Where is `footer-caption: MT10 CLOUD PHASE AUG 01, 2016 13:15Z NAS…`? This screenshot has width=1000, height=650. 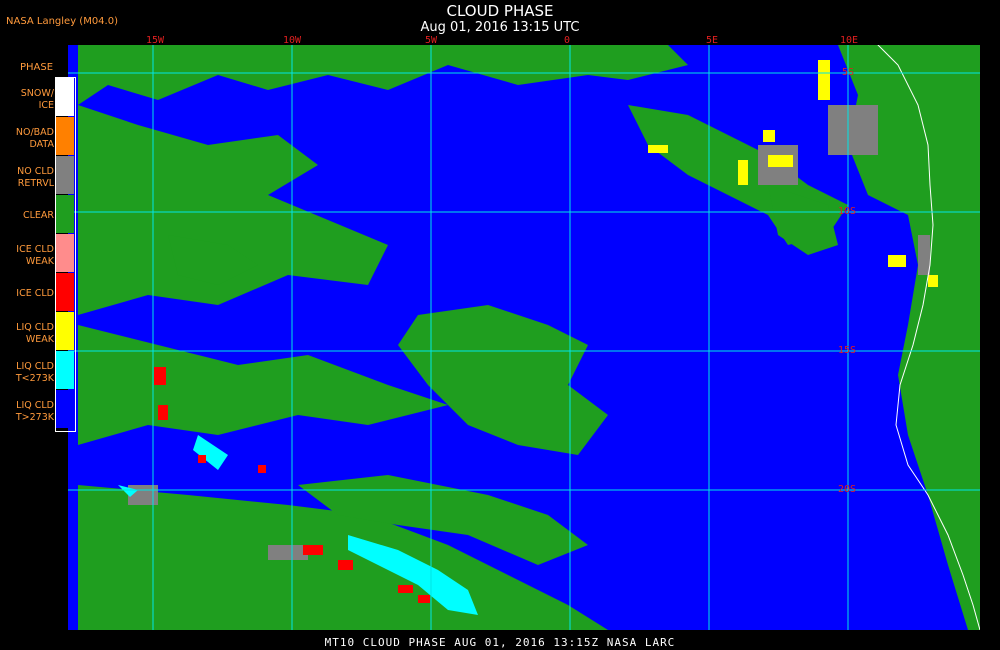
footer-caption: MT10 CLOUD PHASE AUG 01, 2016 13:15Z NAS… is located at coordinates (500, 642).